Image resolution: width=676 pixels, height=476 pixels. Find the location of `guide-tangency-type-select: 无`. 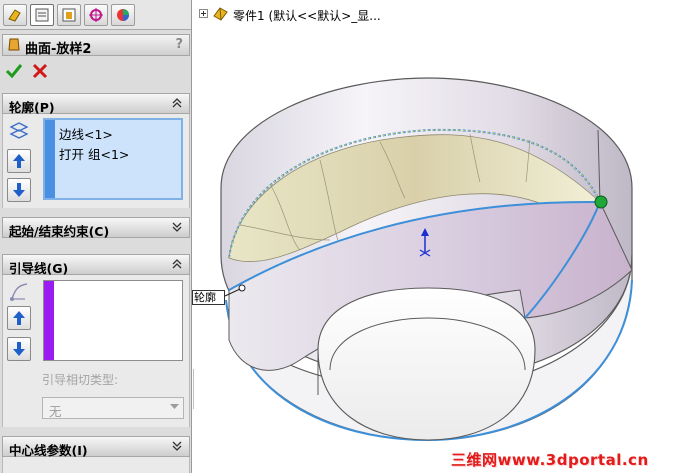

guide-tangency-type-select: 无 is located at coordinates (113, 408).